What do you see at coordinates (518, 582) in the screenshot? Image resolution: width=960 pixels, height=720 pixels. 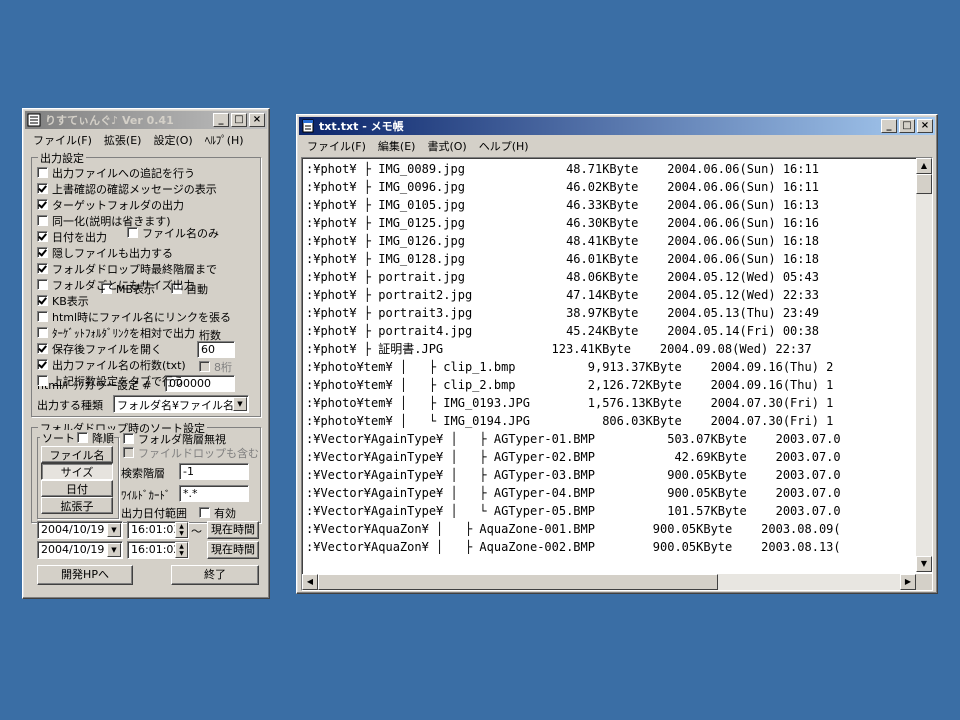 I see `horizontal-scroll-thumb` at bounding box center [518, 582].